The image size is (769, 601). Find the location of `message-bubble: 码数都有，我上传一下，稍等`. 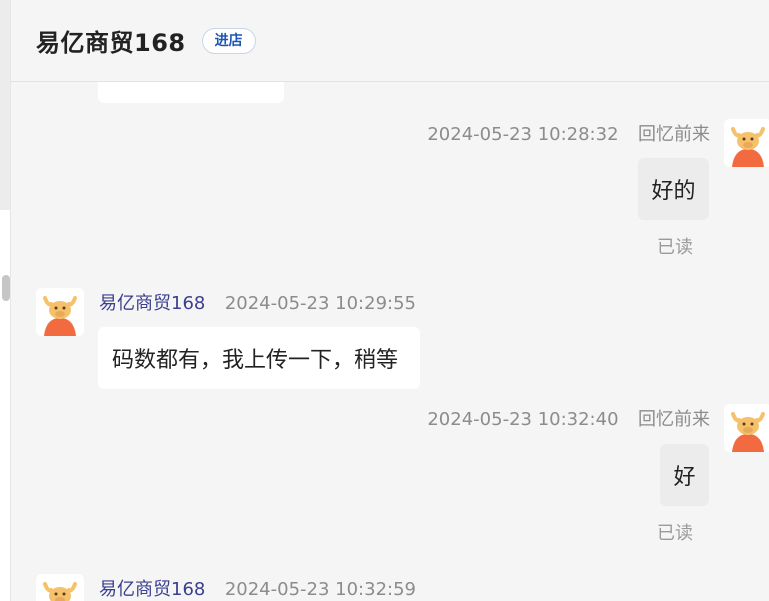

message-bubble: 码数都有，我上传一下，稍等 is located at coordinates (259, 358).